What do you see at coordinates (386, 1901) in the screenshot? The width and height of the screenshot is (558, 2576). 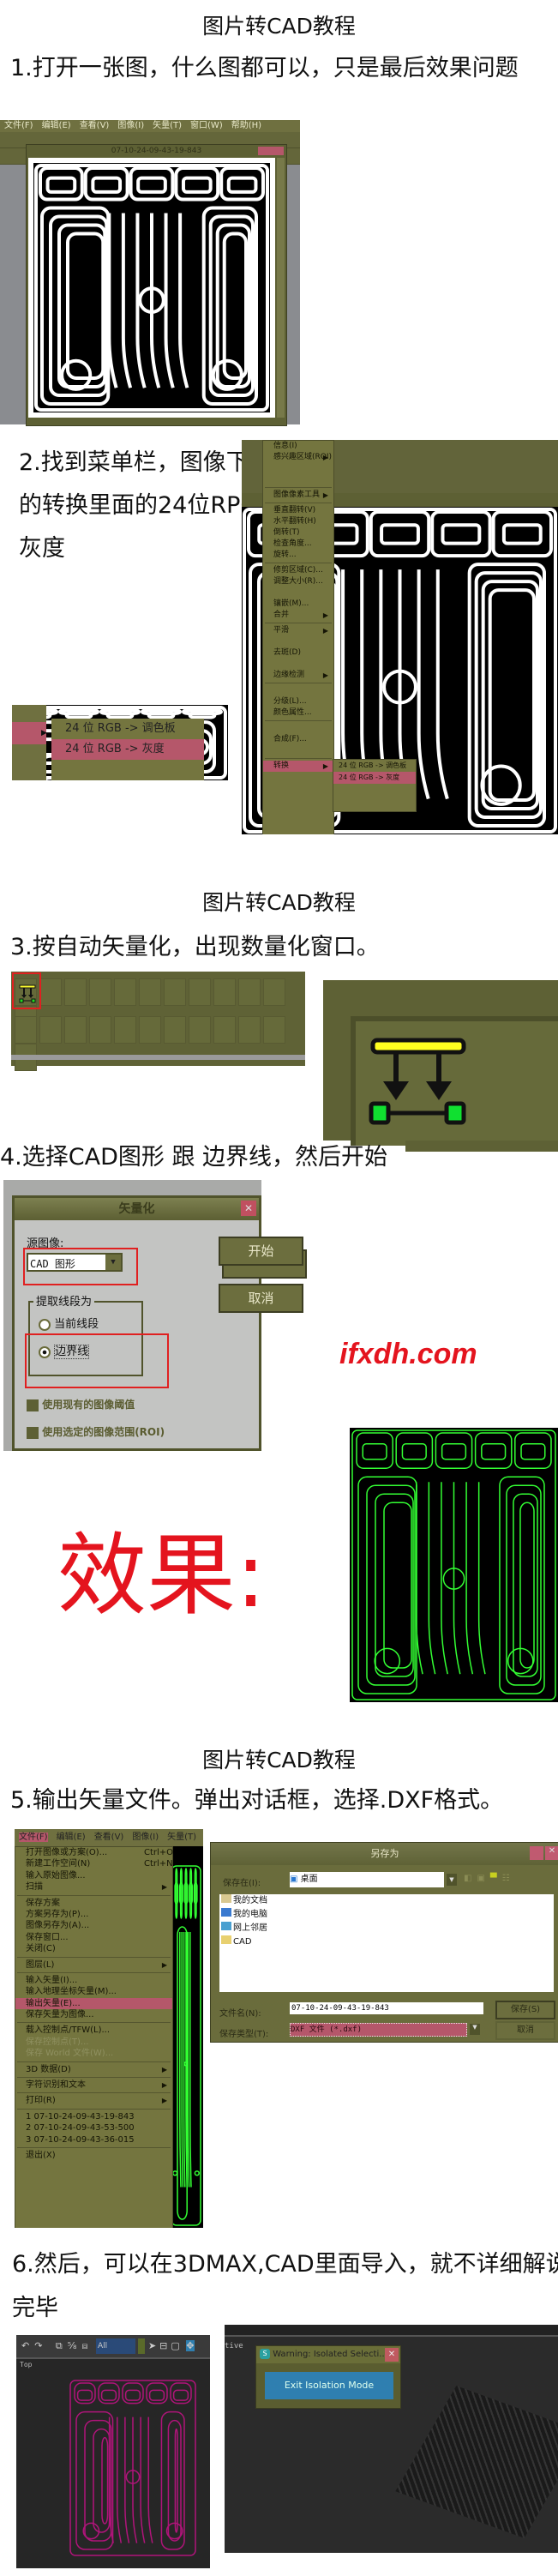 I see `file-list-item: 我的文档` at bounding box center [386, 1901].